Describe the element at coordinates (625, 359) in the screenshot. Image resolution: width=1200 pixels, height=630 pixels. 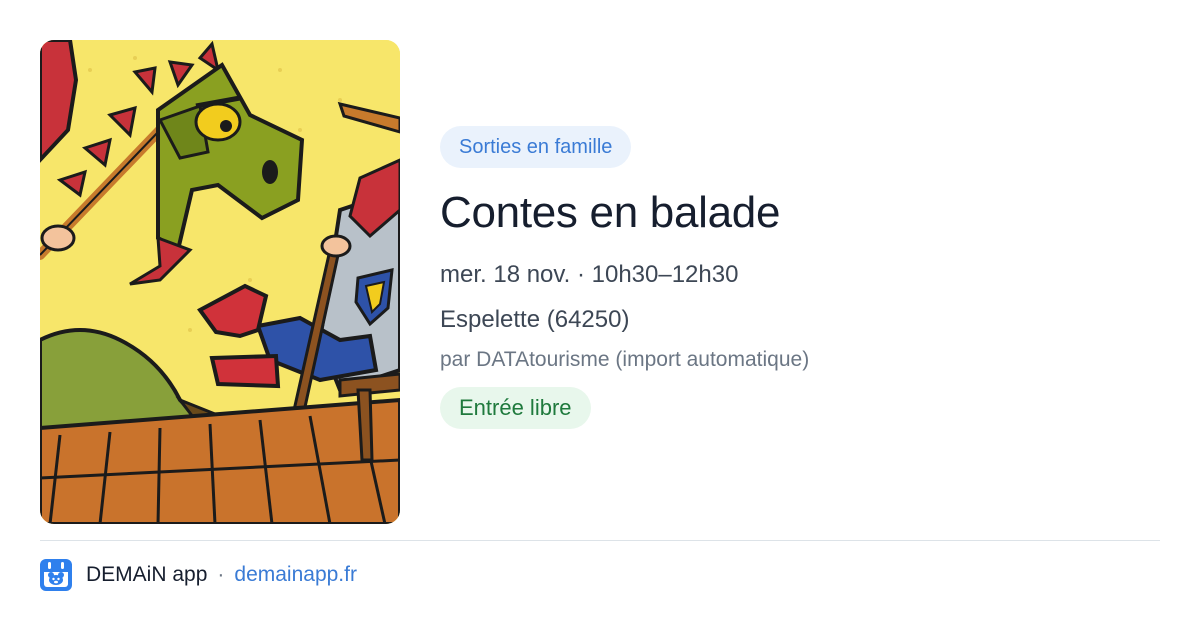
I see `event-source: par DATAtourisme (import automatique)` at that location.